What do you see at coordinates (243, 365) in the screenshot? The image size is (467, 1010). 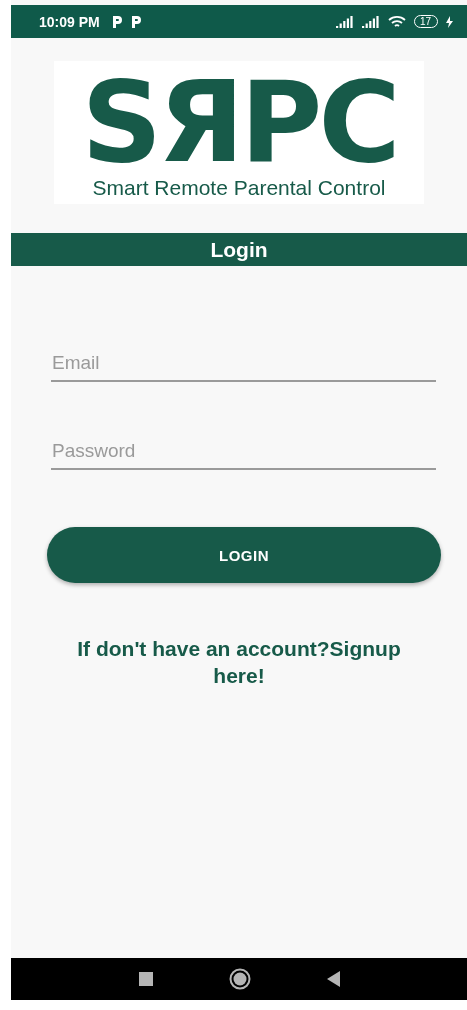 I see `input-field: Email` at bounding box center [243, 365].